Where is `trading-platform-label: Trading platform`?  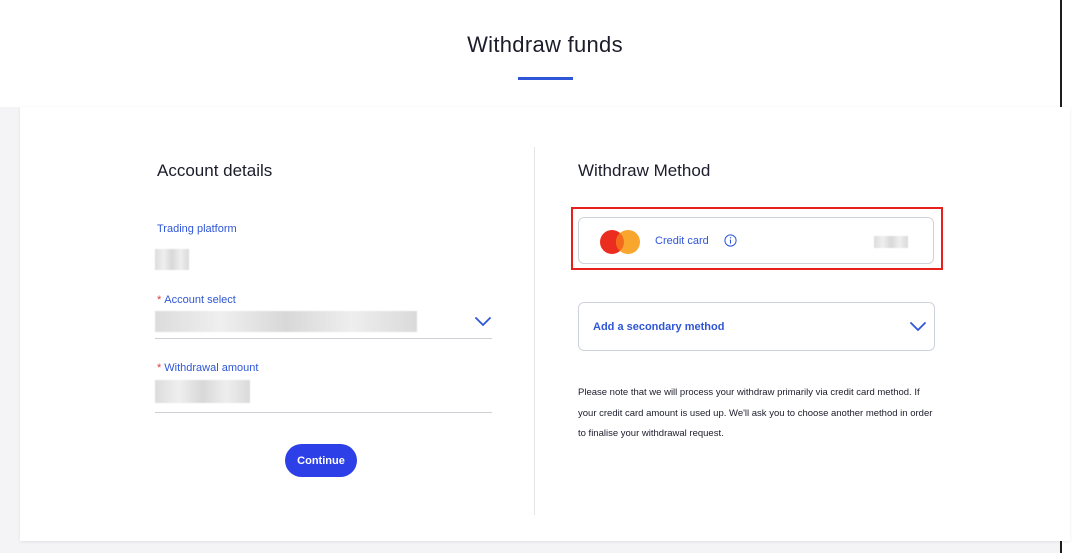 trading-platform-label: Trading platform is located at coordinates (197, 229).